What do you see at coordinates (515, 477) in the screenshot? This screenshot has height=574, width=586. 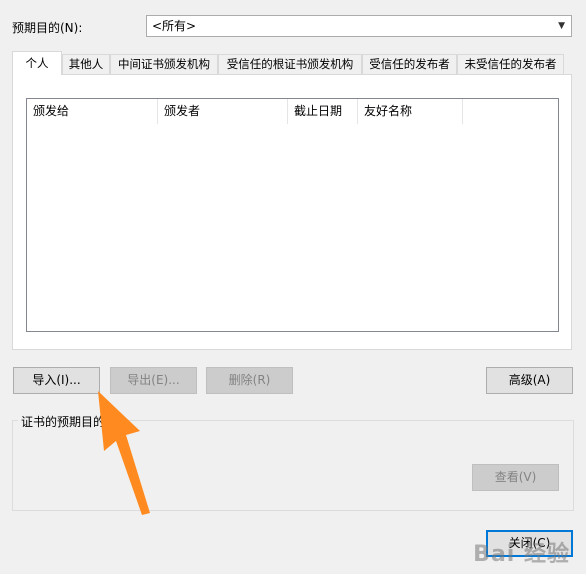 I see `view-button: 查看(V)` at bounding box center [515, 477].